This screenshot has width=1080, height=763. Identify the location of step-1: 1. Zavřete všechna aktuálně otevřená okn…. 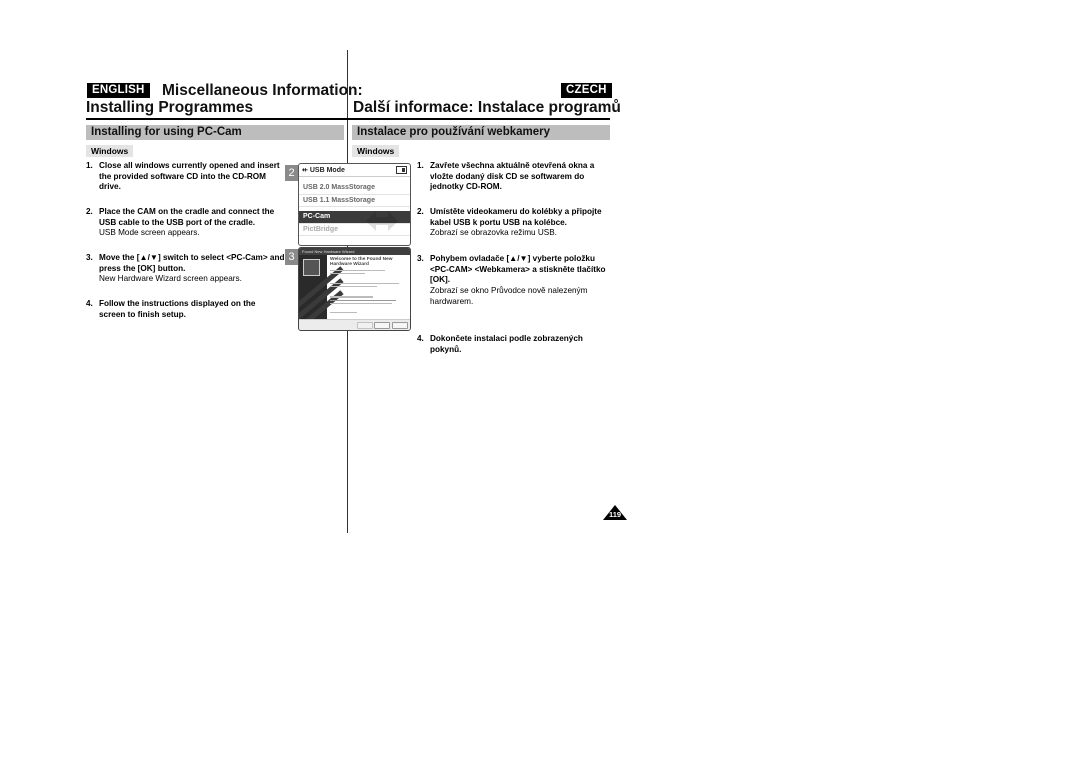
(513, 177).